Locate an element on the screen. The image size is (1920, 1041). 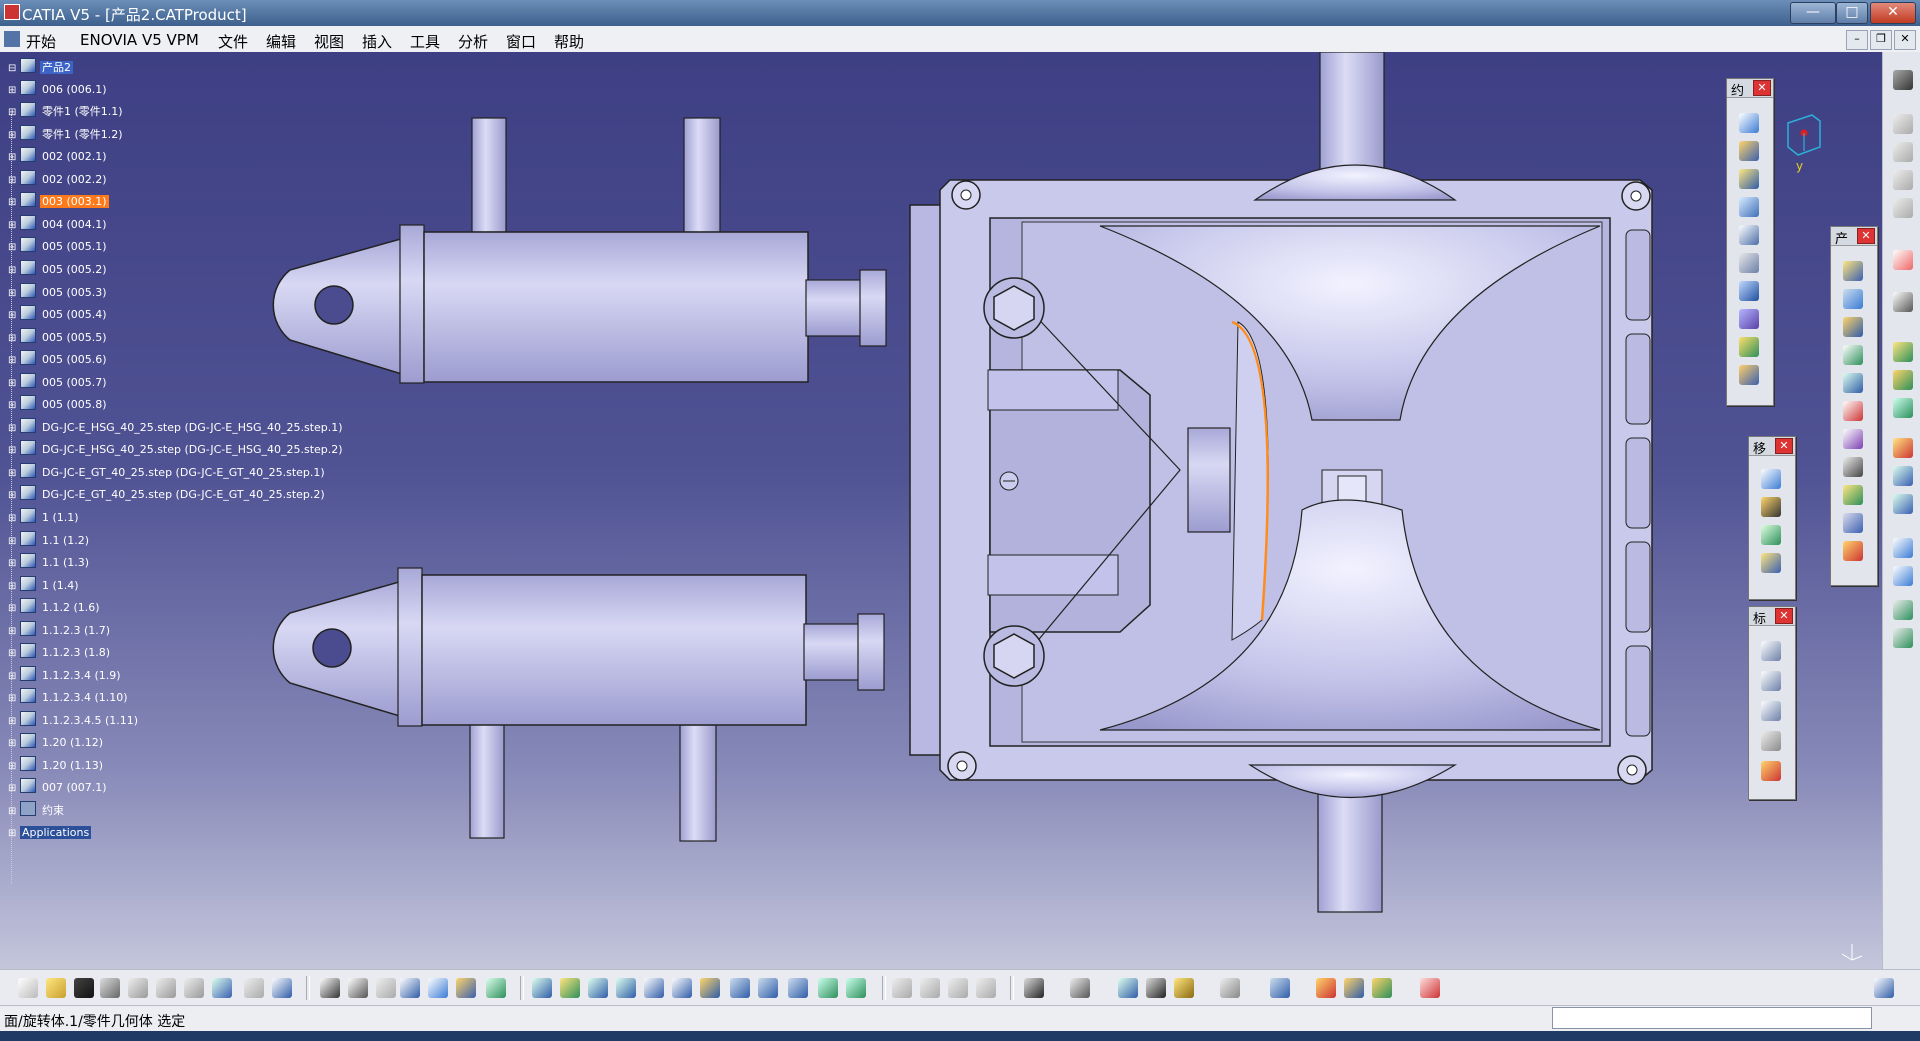
tree-node: ⊞ 1.1.2.3.4 (1.10) is located at coordinates (69, 697).